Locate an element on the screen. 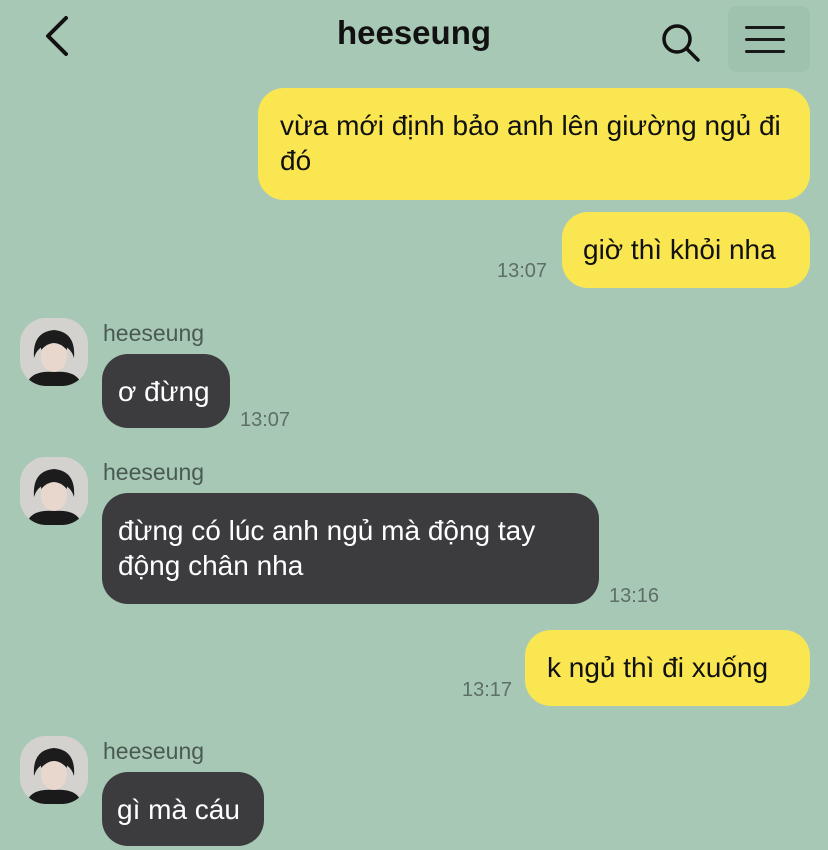 The height and width of the screenshot is (850, 828). outgoing-message: k ngủ thì đi xuống is located at coordinates (667, 668).